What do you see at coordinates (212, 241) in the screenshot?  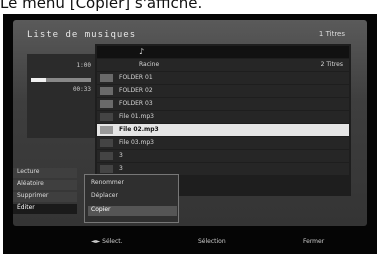 I see `hint-page: Sélection` at bounding box center [212, 241].